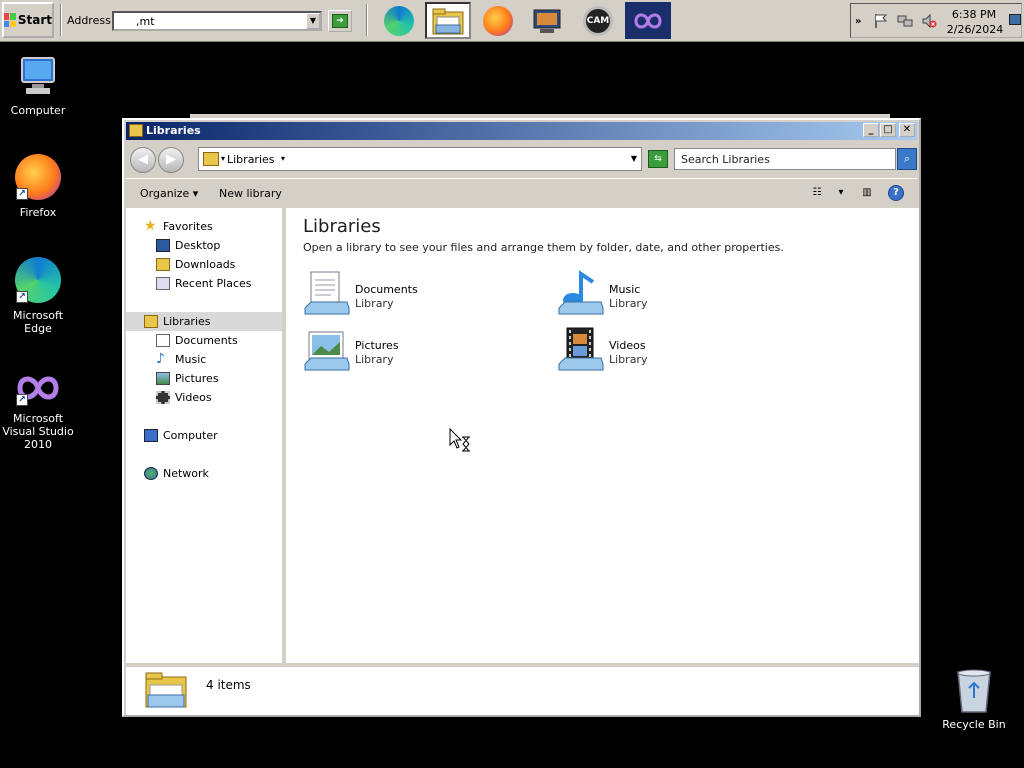  What do you see at coordinates (667, 352) in the screenshot?
I see `library-videos: Videos Library` at bounding box center [667, 352].